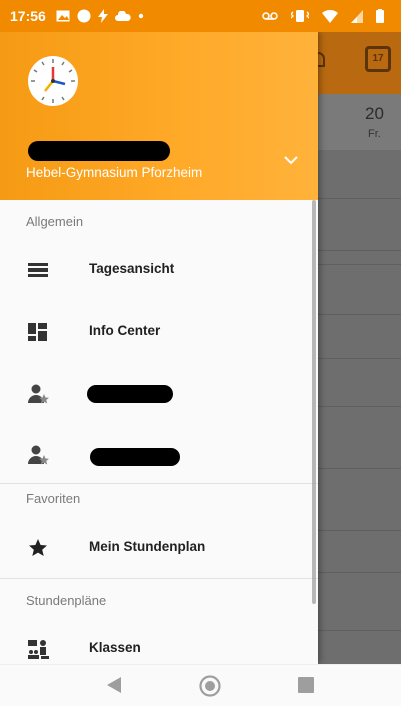 The width and height of the screenshot is (401, 706). I want to click on menu-item-tagesansicht: Tagesansicht, so click(159, 270).